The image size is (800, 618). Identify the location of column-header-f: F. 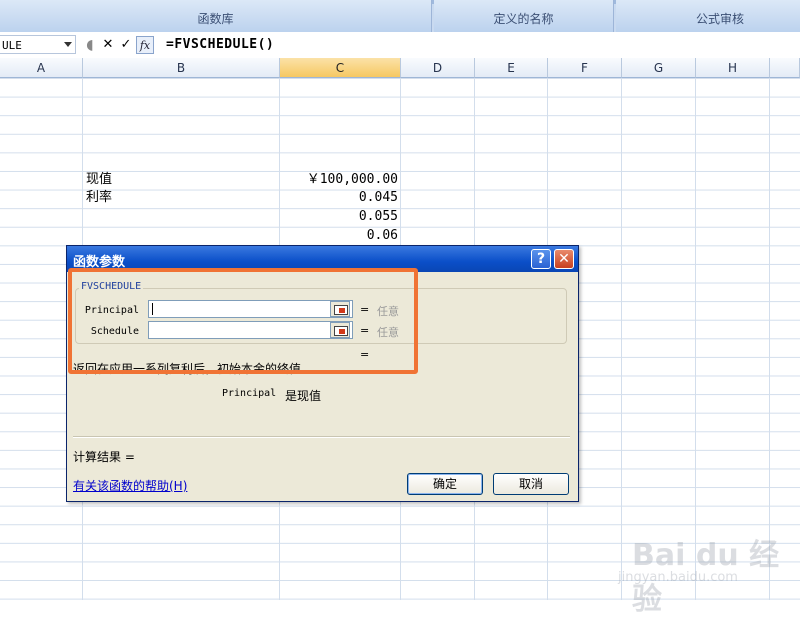
(585, 68).